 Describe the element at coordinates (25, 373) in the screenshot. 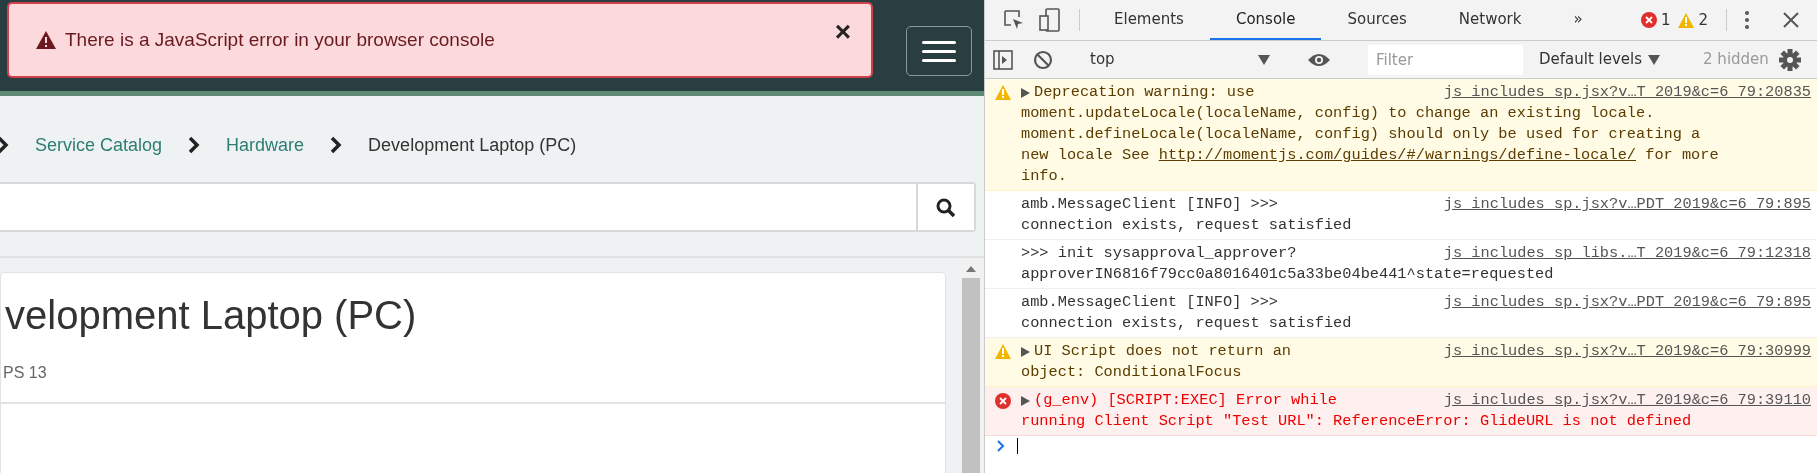

I see `item-subtitle: PS 13` at that location.